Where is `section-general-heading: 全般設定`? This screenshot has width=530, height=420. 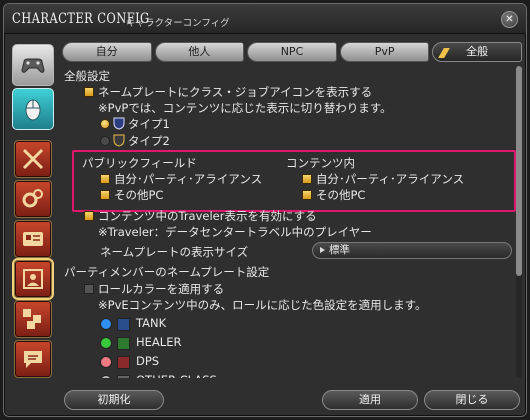
section-general-heading: 全般設定 is located at coordinates (87, 76).